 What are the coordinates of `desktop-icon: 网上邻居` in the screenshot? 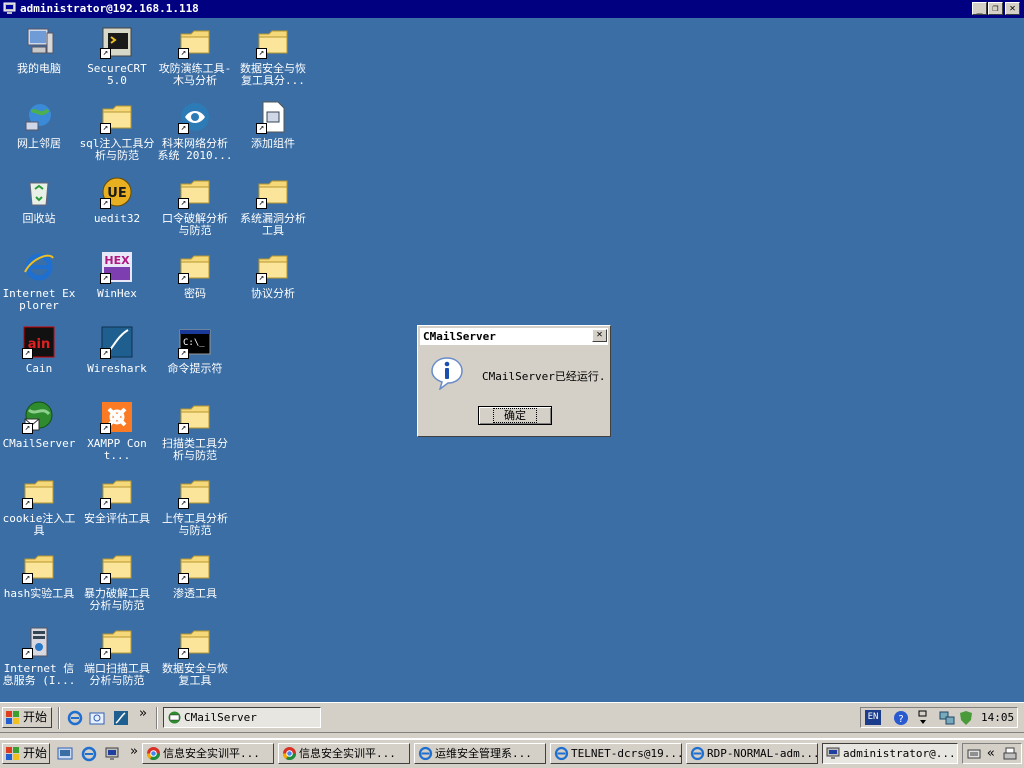 It's located at (39, 132).